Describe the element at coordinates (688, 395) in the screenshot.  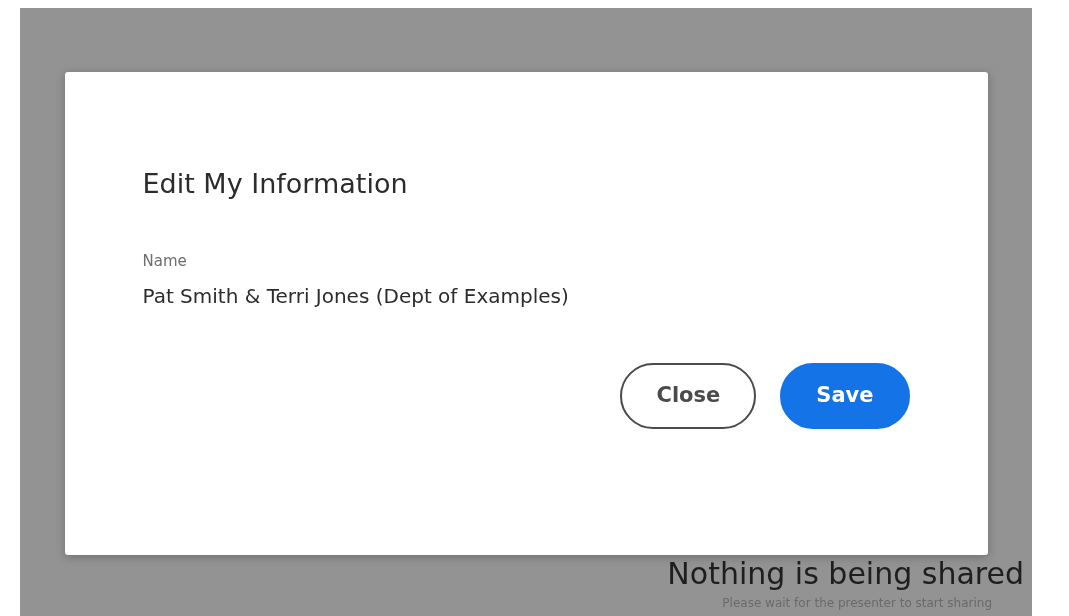
I see `close-button: Close` at that location.